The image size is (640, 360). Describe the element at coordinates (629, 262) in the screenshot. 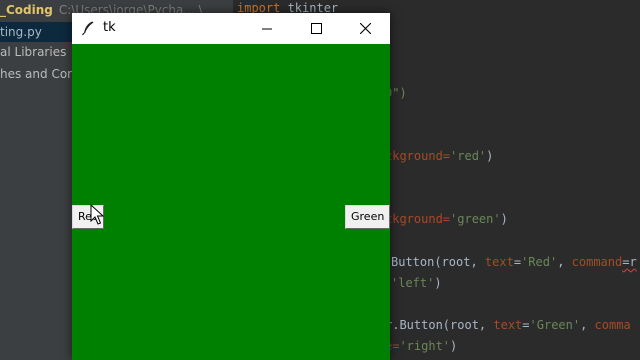

I see `code-token: =r` at that location.